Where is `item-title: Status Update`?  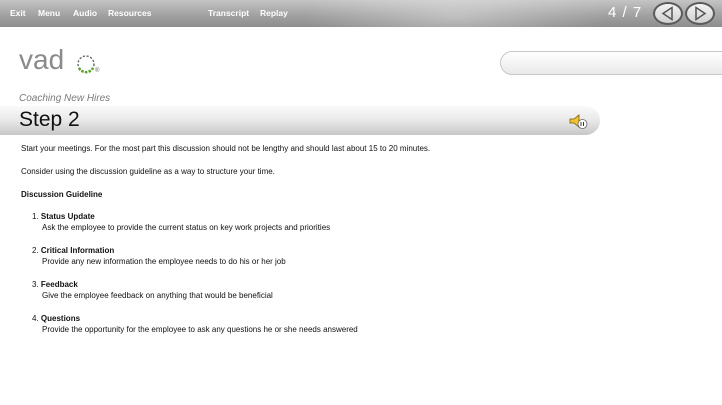 item-title: Status Update is located at coordinates (67, 216).